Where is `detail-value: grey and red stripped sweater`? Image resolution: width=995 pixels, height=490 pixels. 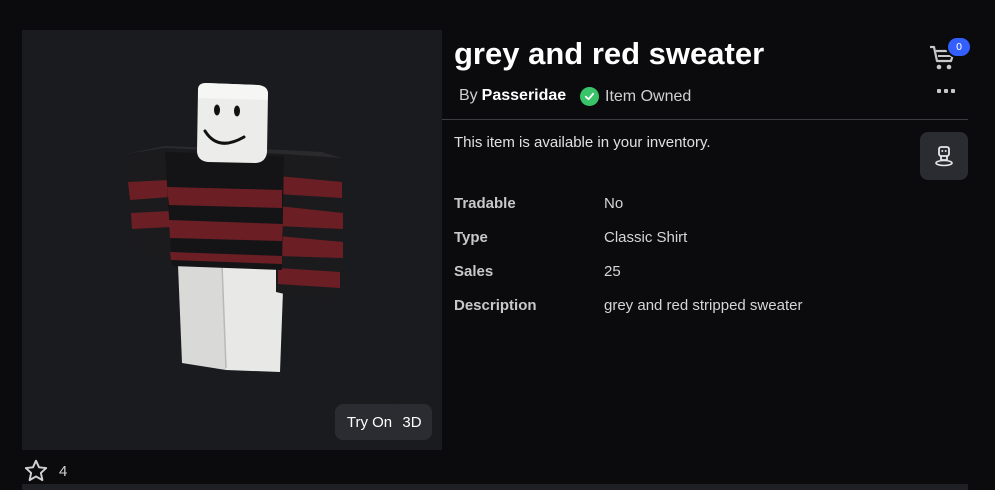 detail-value: grey and red stripped sweater is located at coordinates (703, 305).